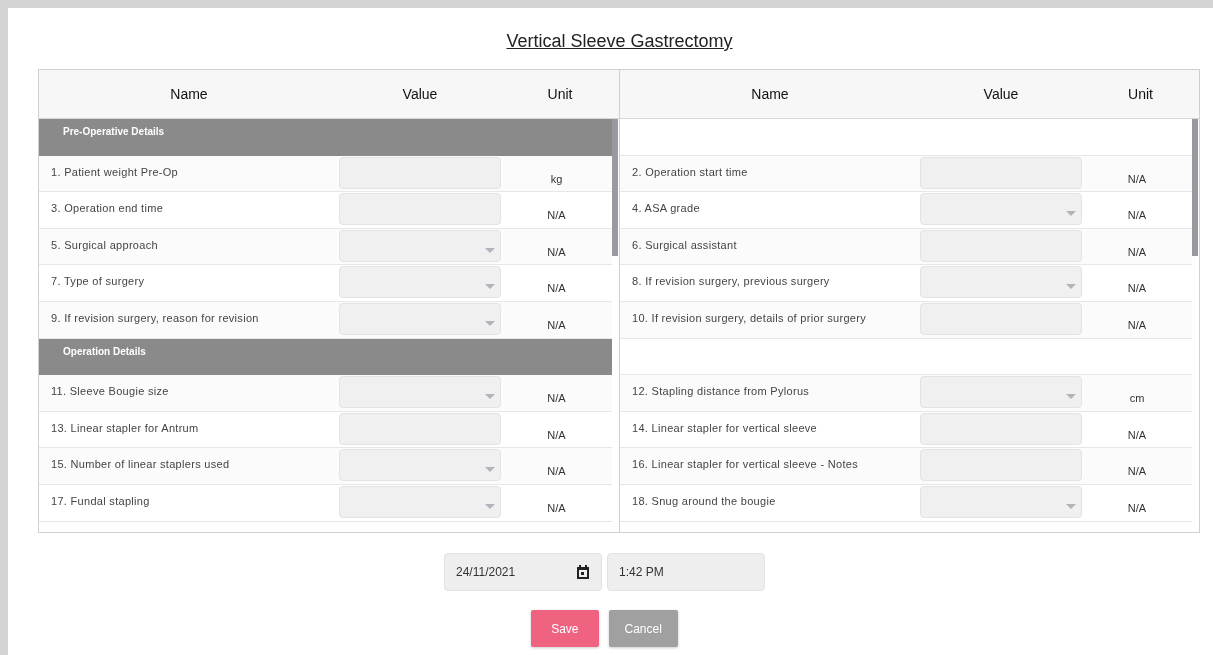 This screenshot has width=1213, height=655. I want to click on unit-label: cm, so click(1137, 399).